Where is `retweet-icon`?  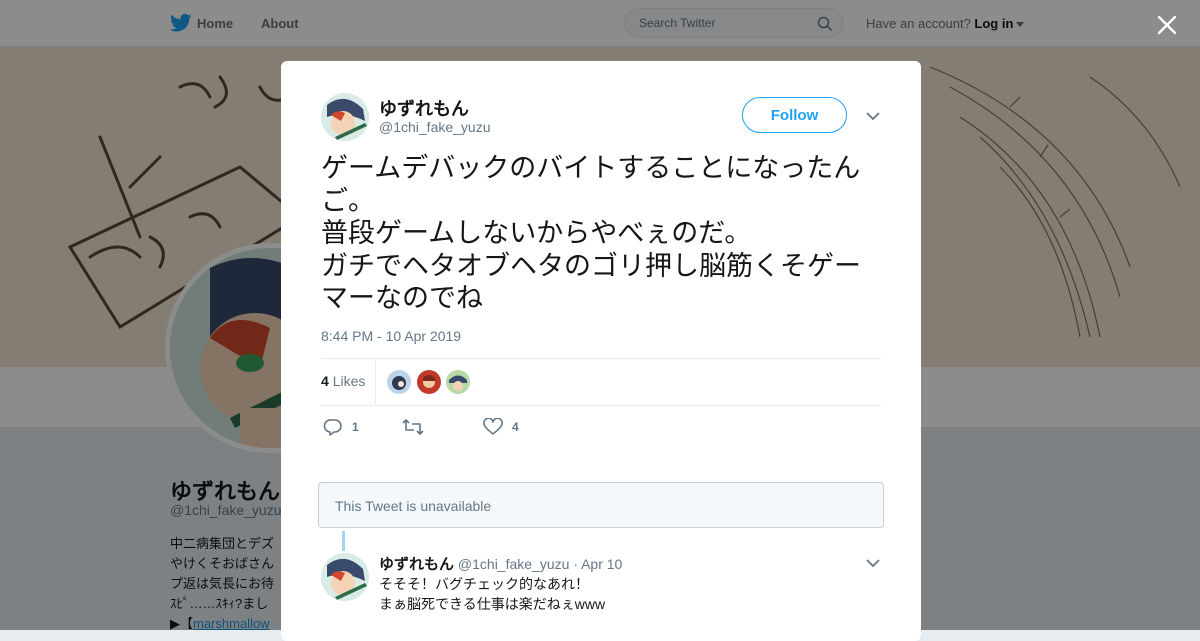
retweet-icon is located at coordinates (413, 427).